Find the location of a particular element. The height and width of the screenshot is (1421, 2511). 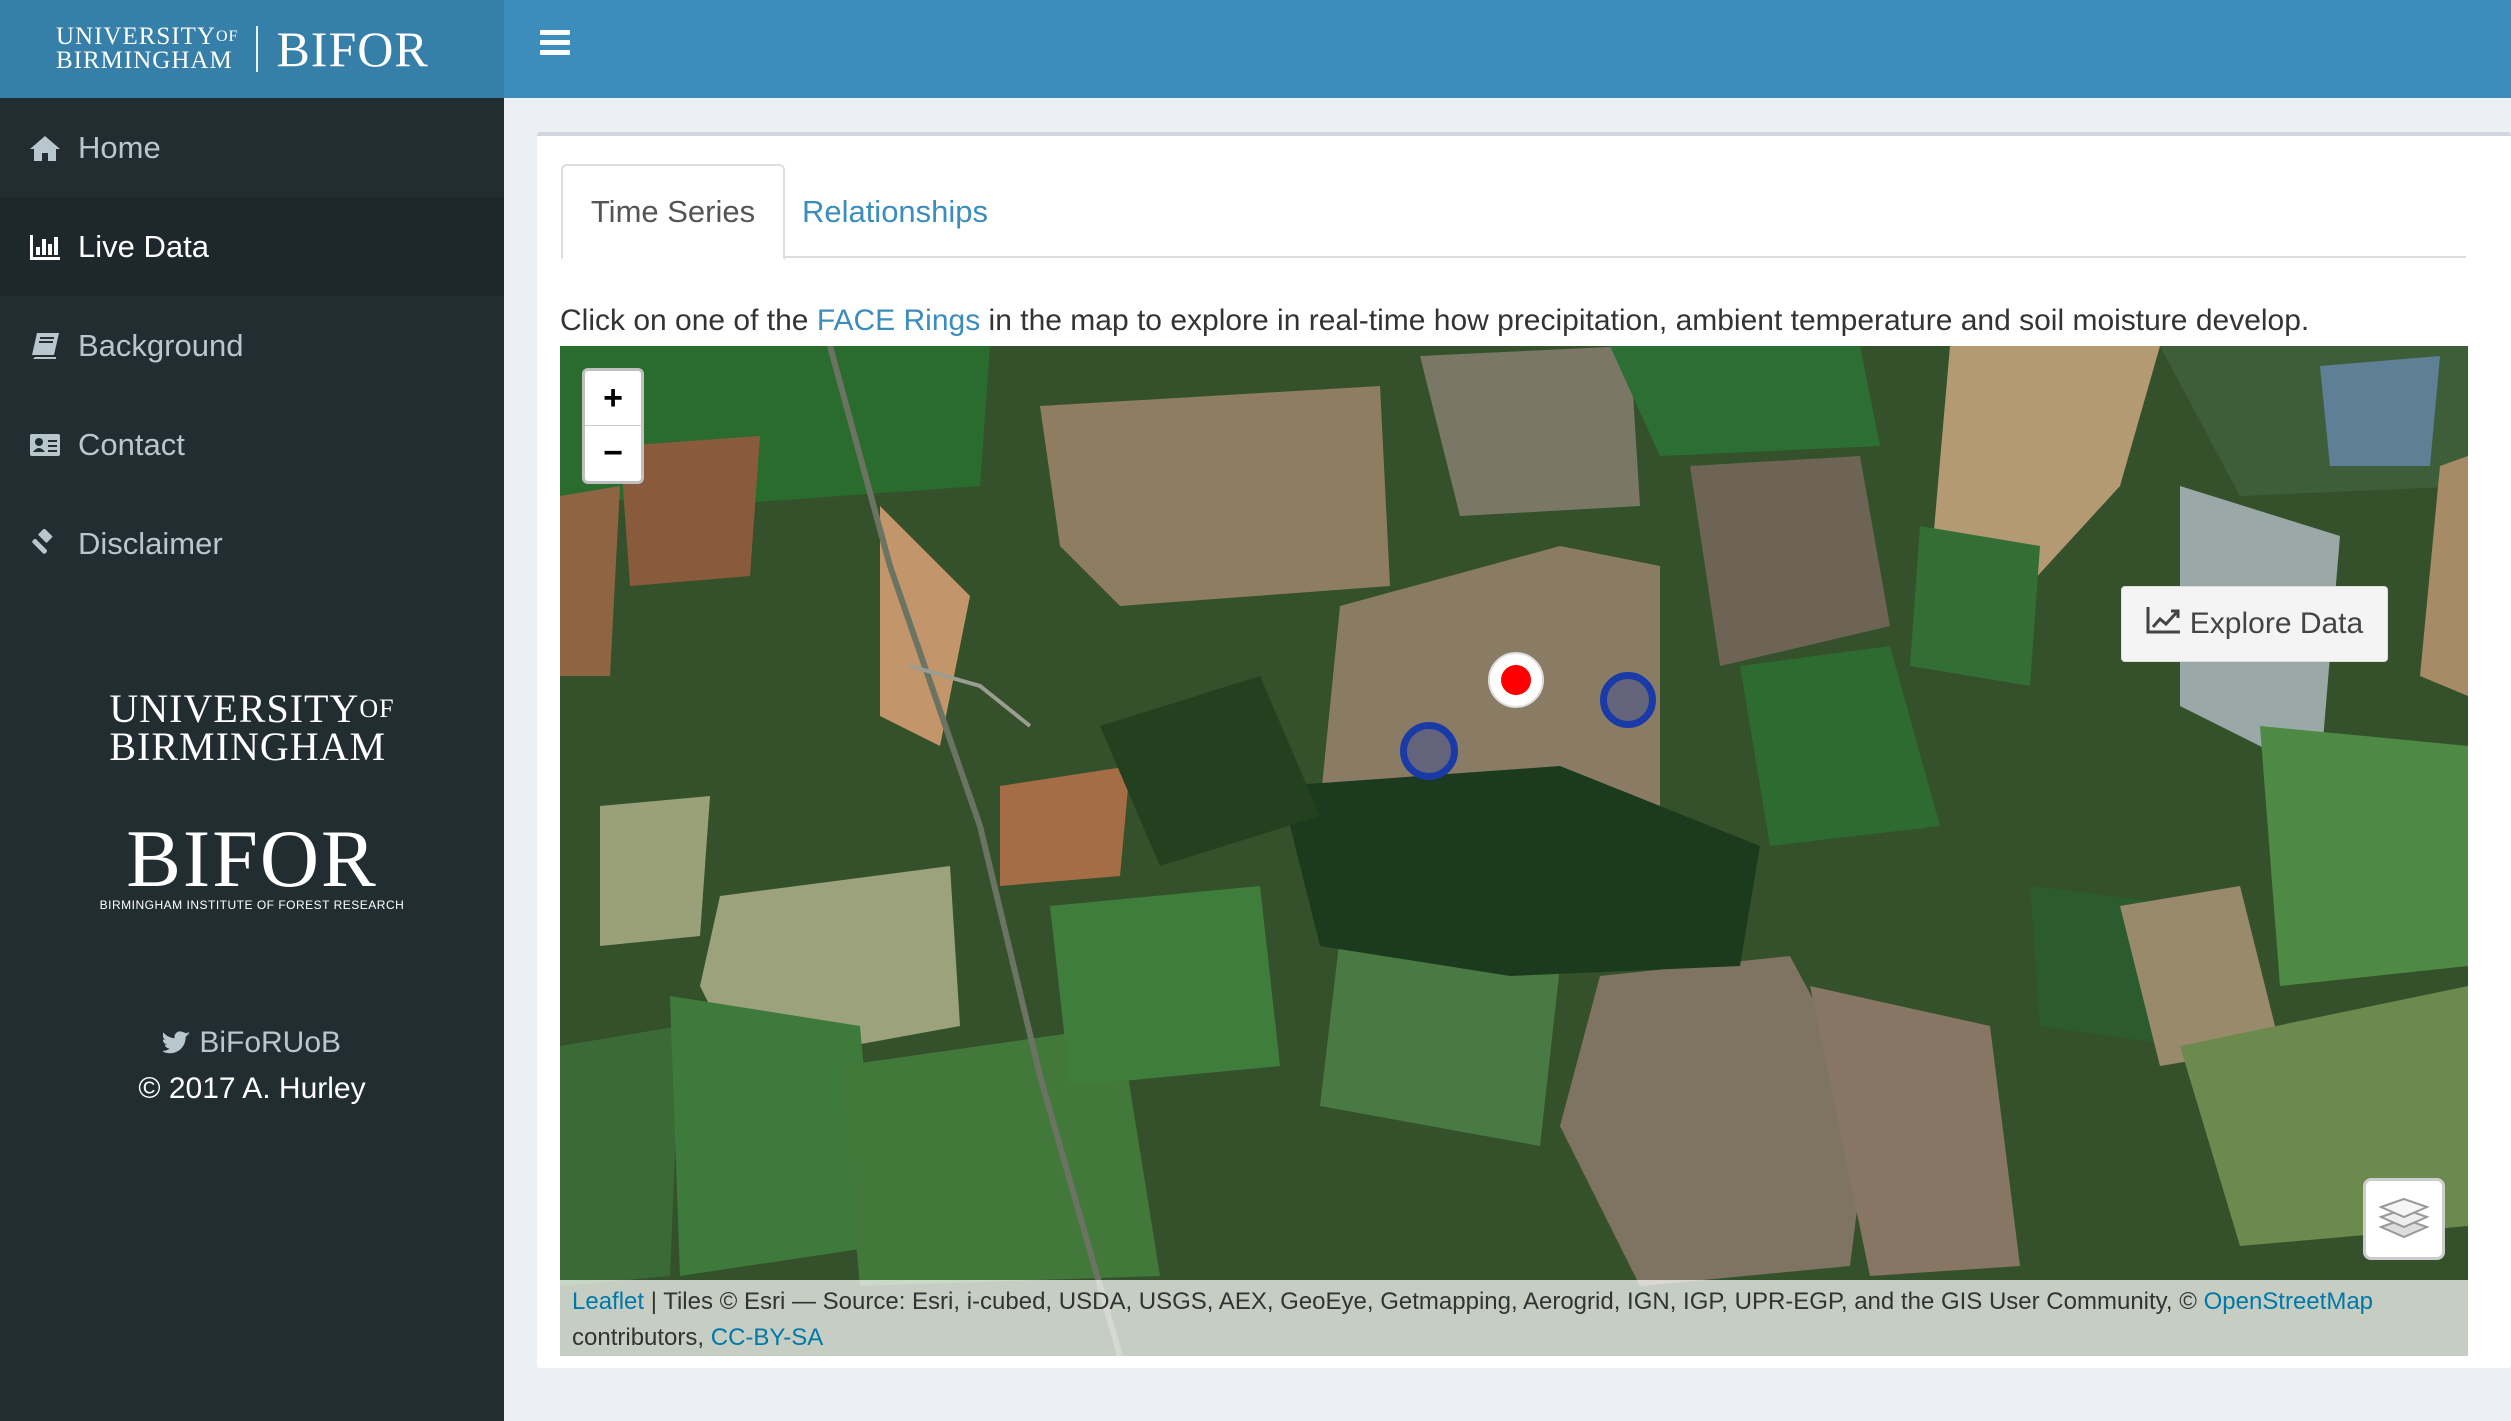

face-ring-selected is located at coordinates (1516, 680).